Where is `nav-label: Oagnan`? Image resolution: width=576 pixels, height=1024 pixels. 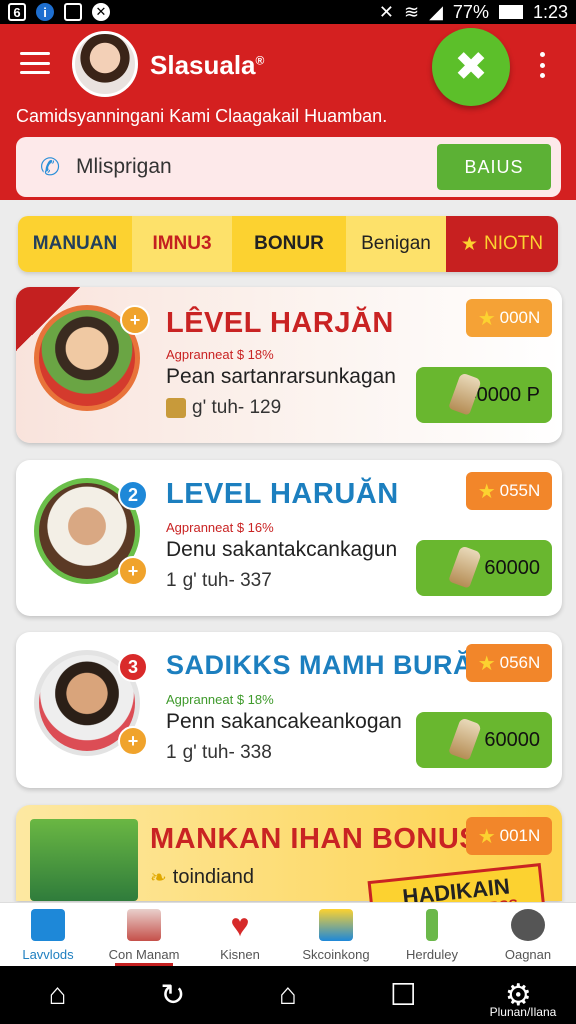
nav-label: Oagnan is located at coordinates (528, 954).